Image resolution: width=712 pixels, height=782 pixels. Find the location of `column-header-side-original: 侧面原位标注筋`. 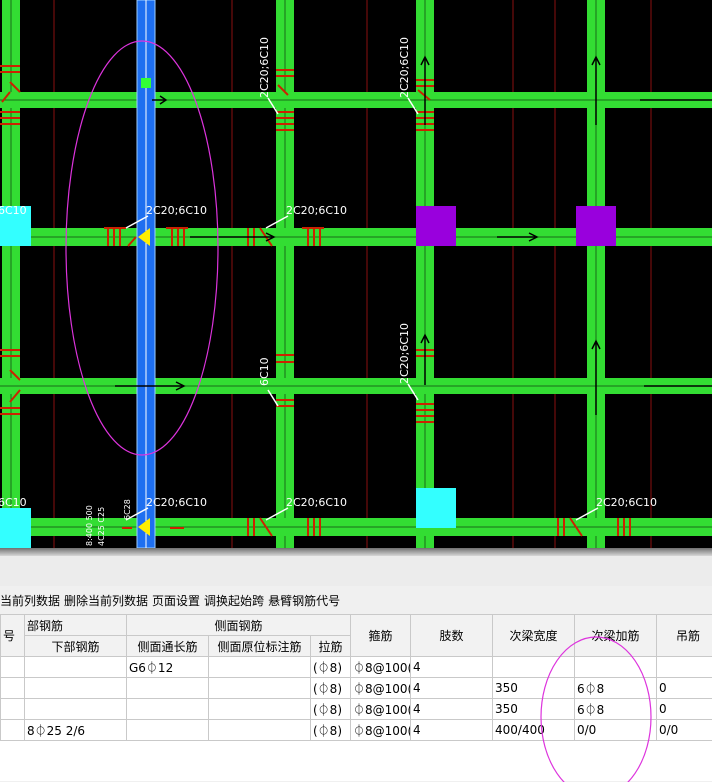

column-header-side-original: 侧面原位标注筋 is located at coordinates (260, 646).